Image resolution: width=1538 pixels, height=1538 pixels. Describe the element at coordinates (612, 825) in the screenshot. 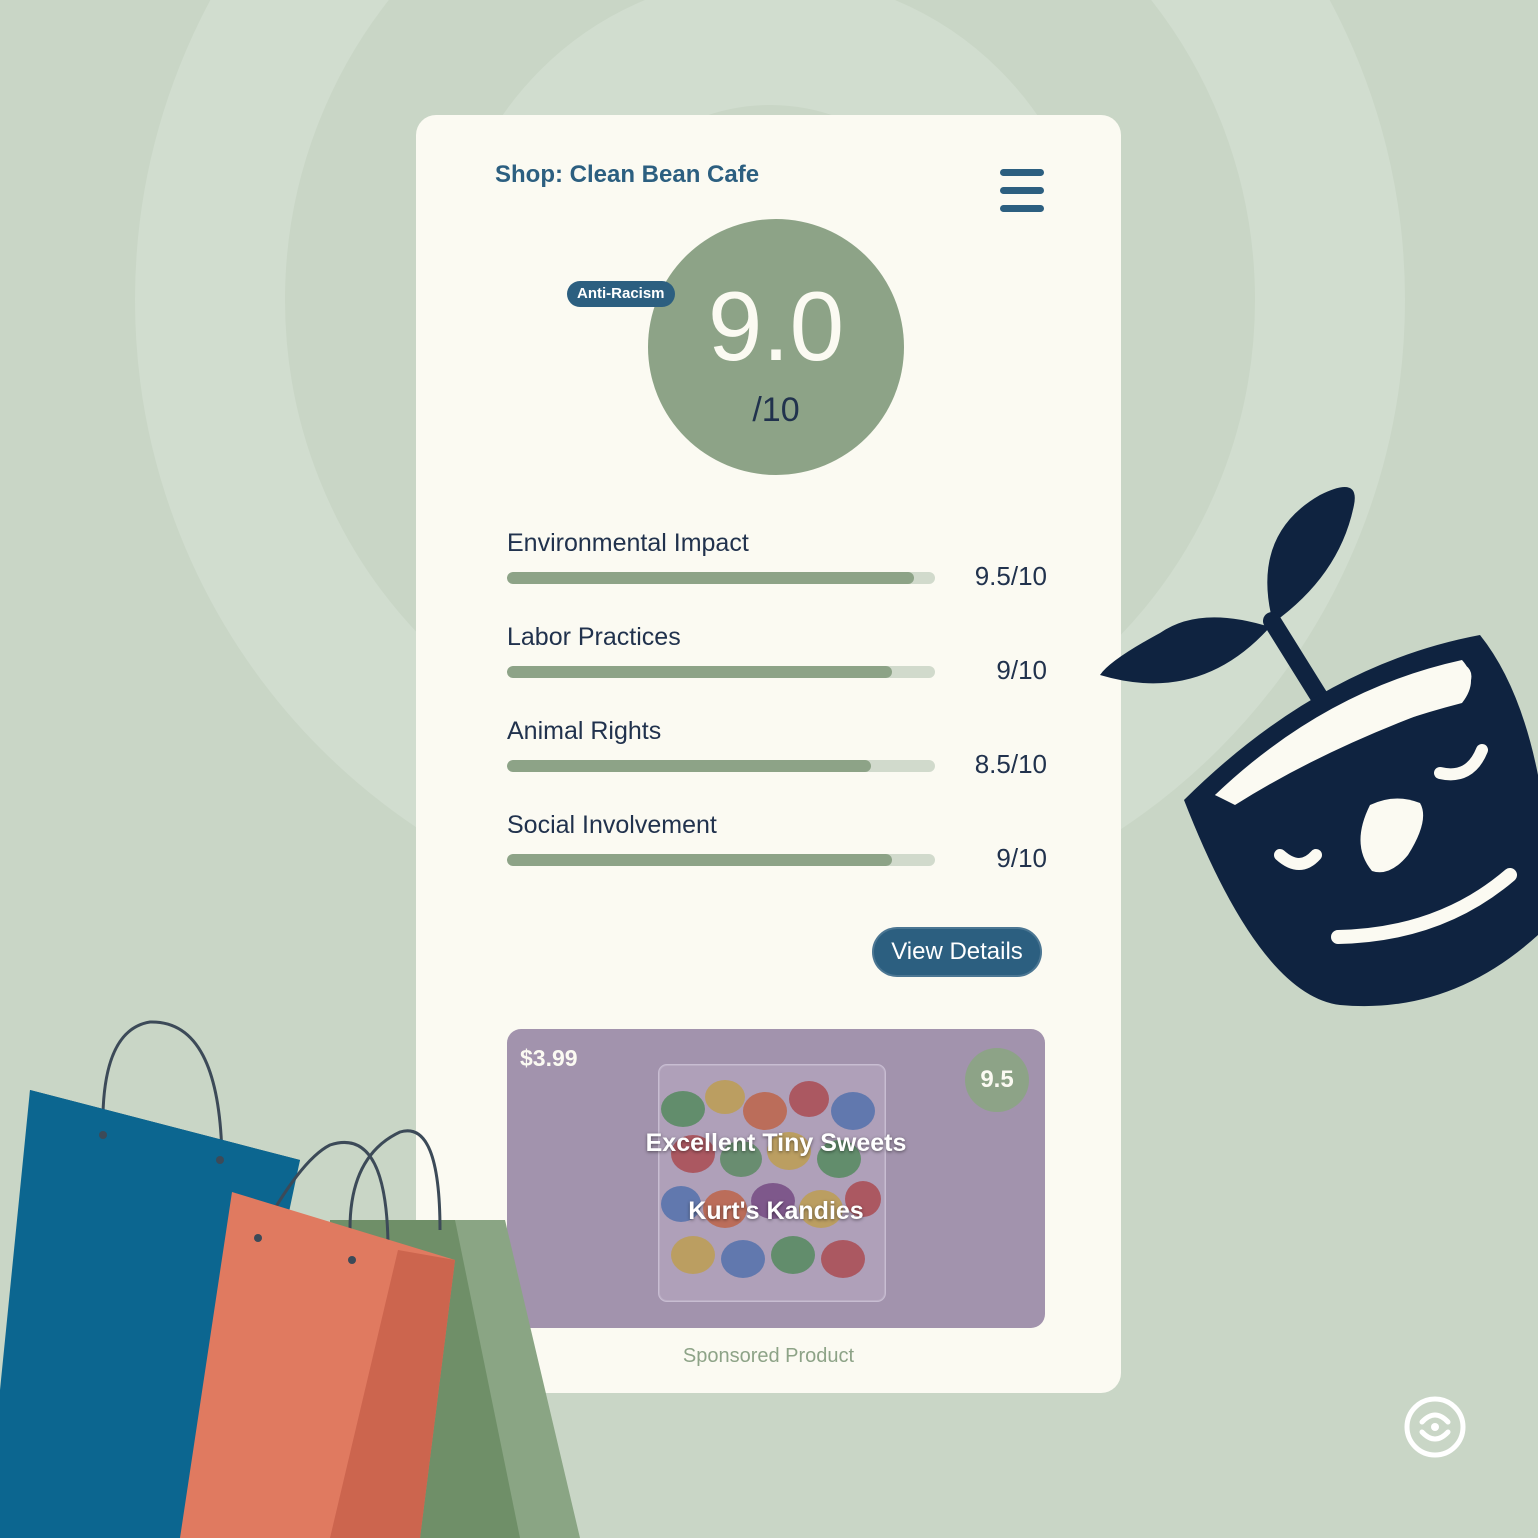

I see `metric-label: Social Involvement` at that location.